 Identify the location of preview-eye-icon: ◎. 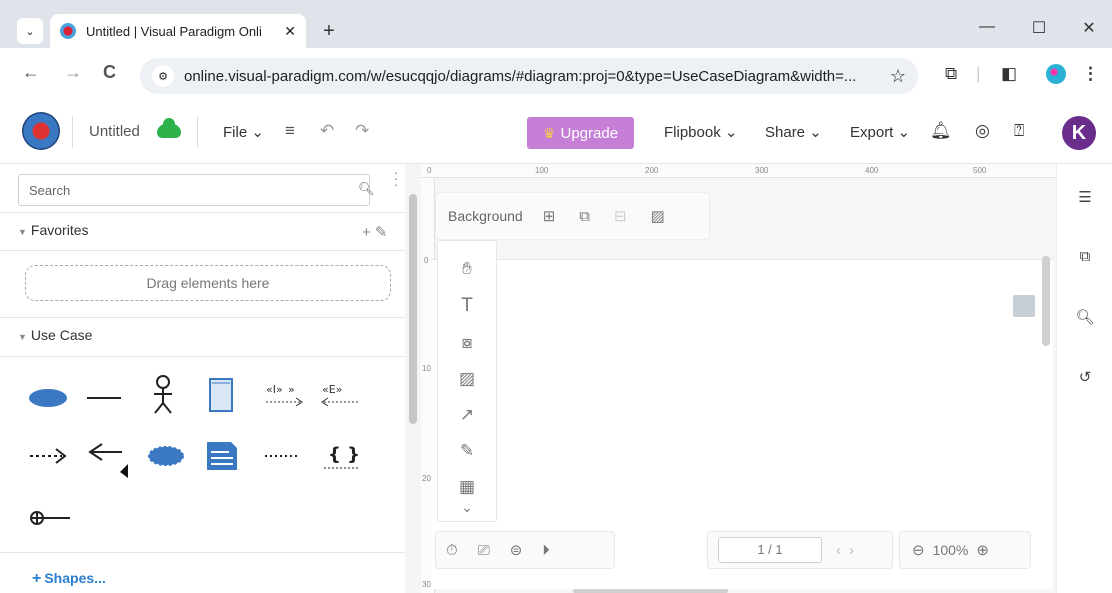
(982, 131).